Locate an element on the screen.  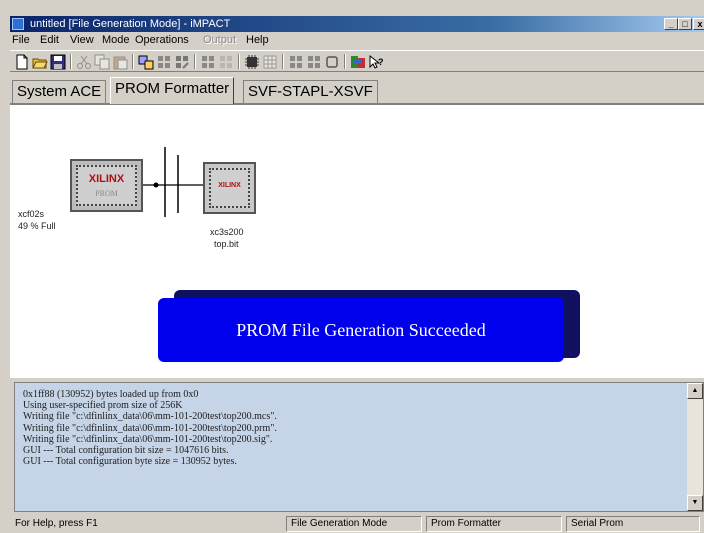
frame-icon is located at coordinates (332, 62).